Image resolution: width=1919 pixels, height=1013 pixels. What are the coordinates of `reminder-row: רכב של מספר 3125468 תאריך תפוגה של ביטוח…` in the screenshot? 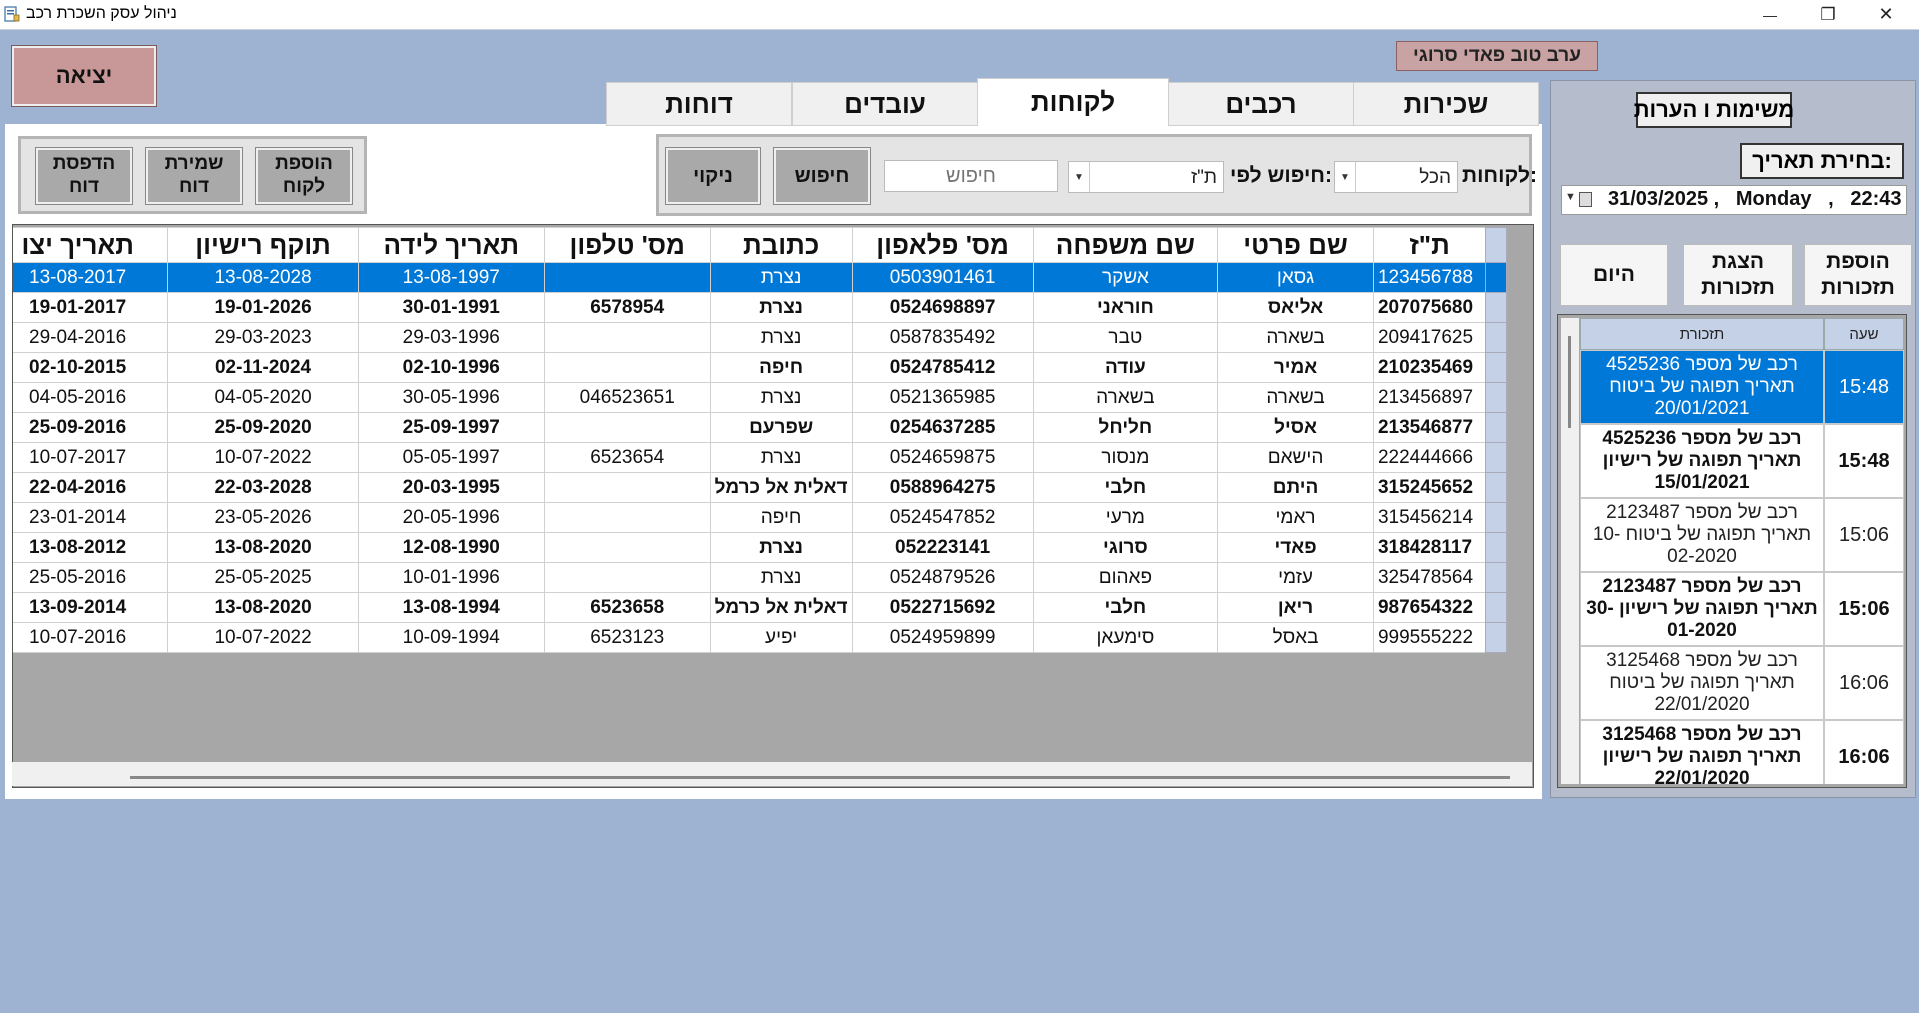 It's located at (1742, 683).